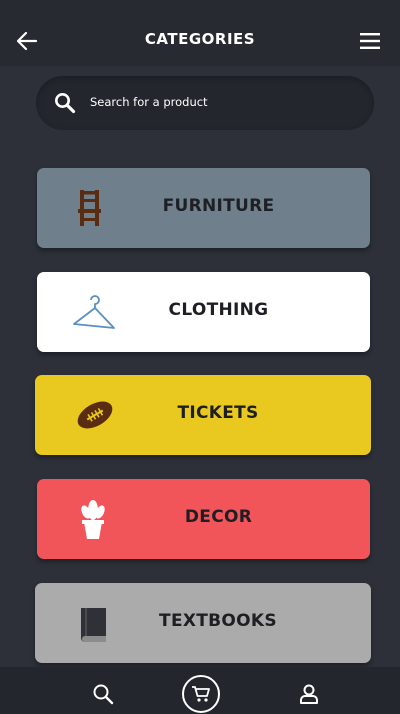 This screenshot has height=714, width=400. I want to click on profile-icon, so click(309, 694).